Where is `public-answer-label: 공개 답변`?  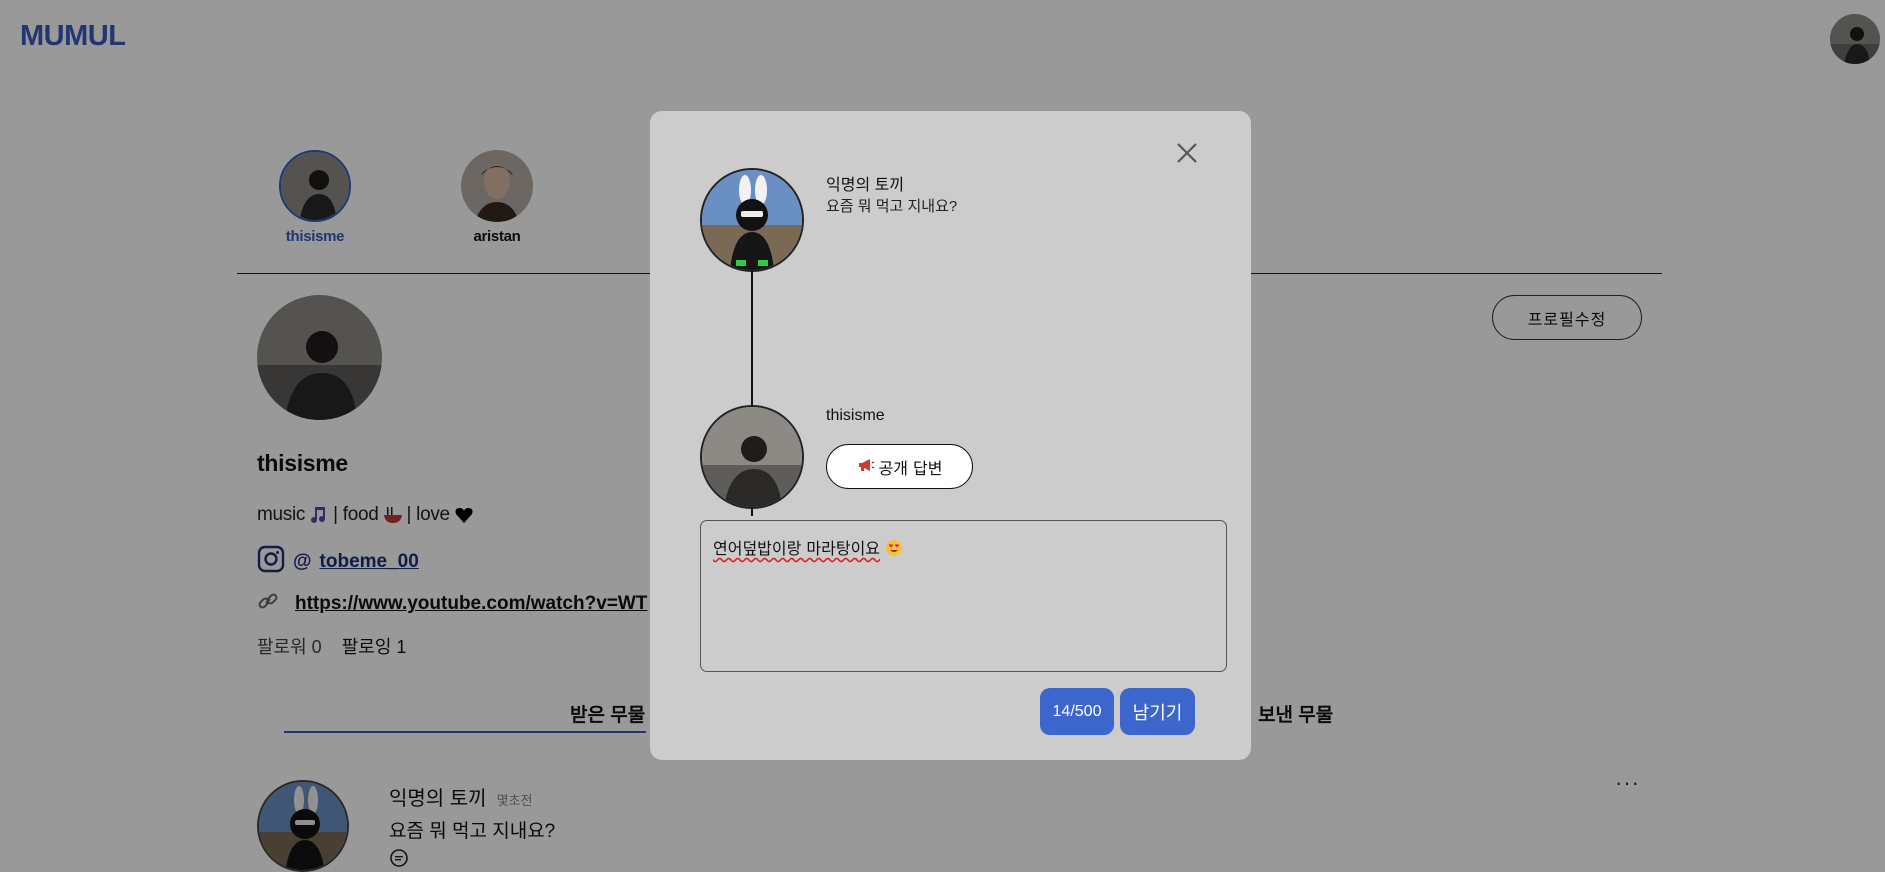
public-answer-label: 공개 답변 is located at coordinates (910, 468).